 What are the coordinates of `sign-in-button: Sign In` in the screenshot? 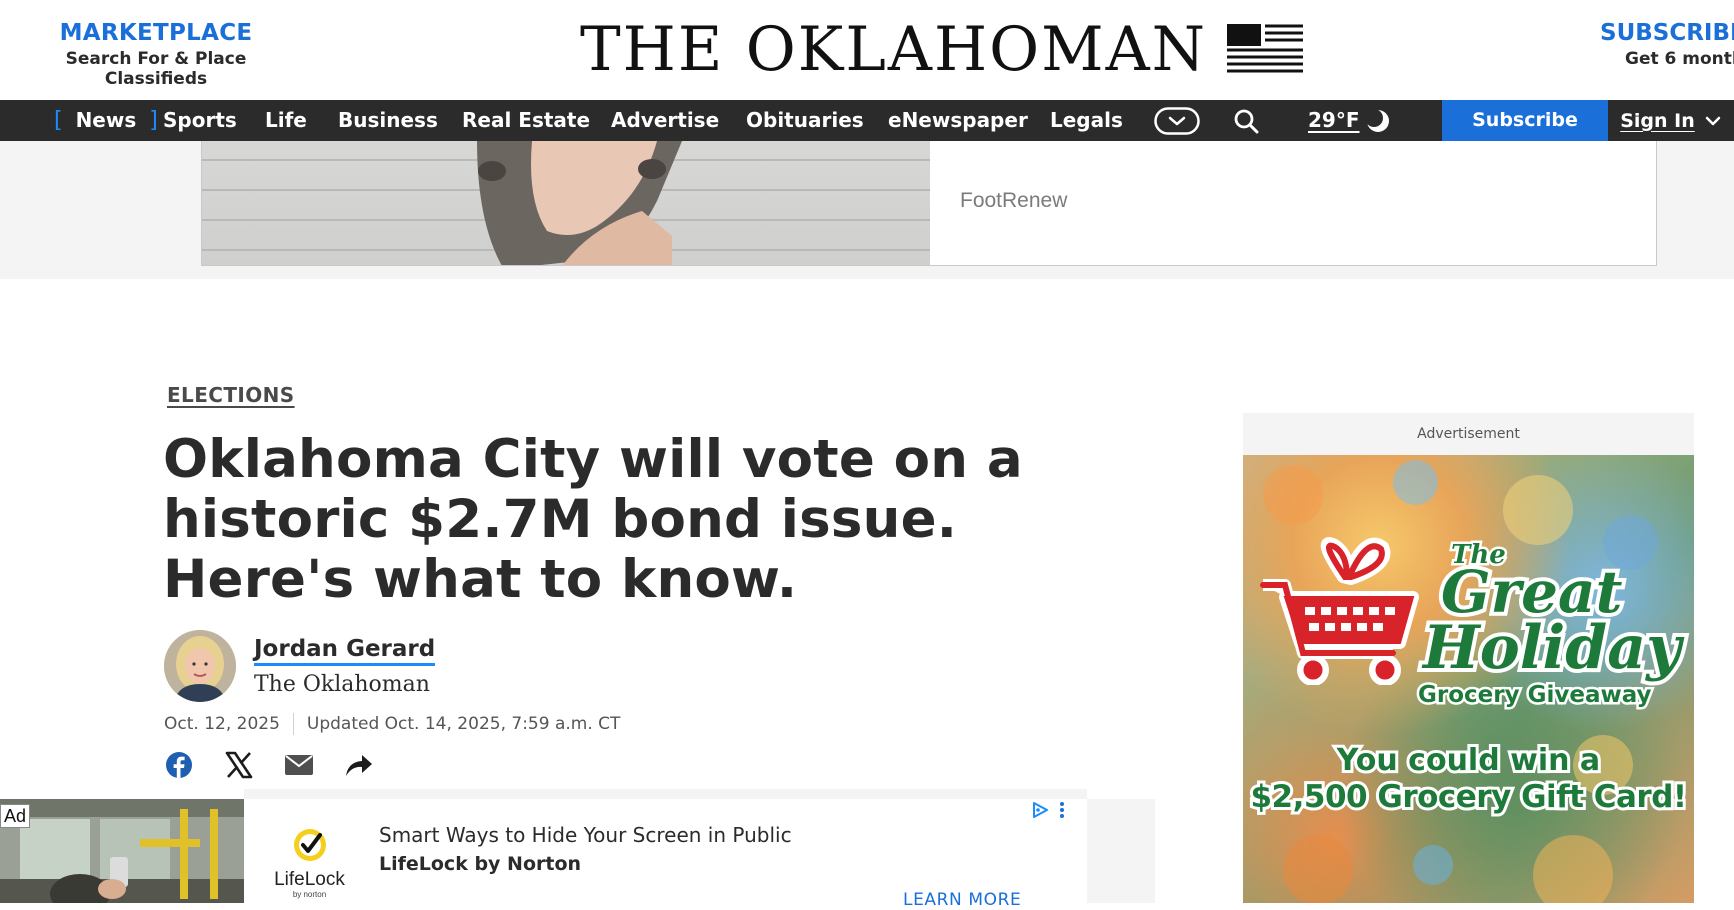 It's located at (1670, 120).